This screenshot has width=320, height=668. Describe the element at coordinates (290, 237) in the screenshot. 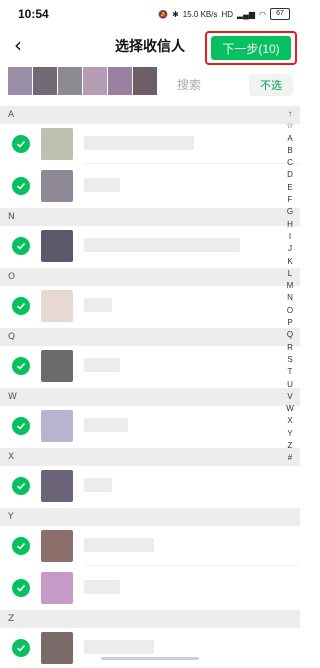

I see `index-letter: I` at that location.